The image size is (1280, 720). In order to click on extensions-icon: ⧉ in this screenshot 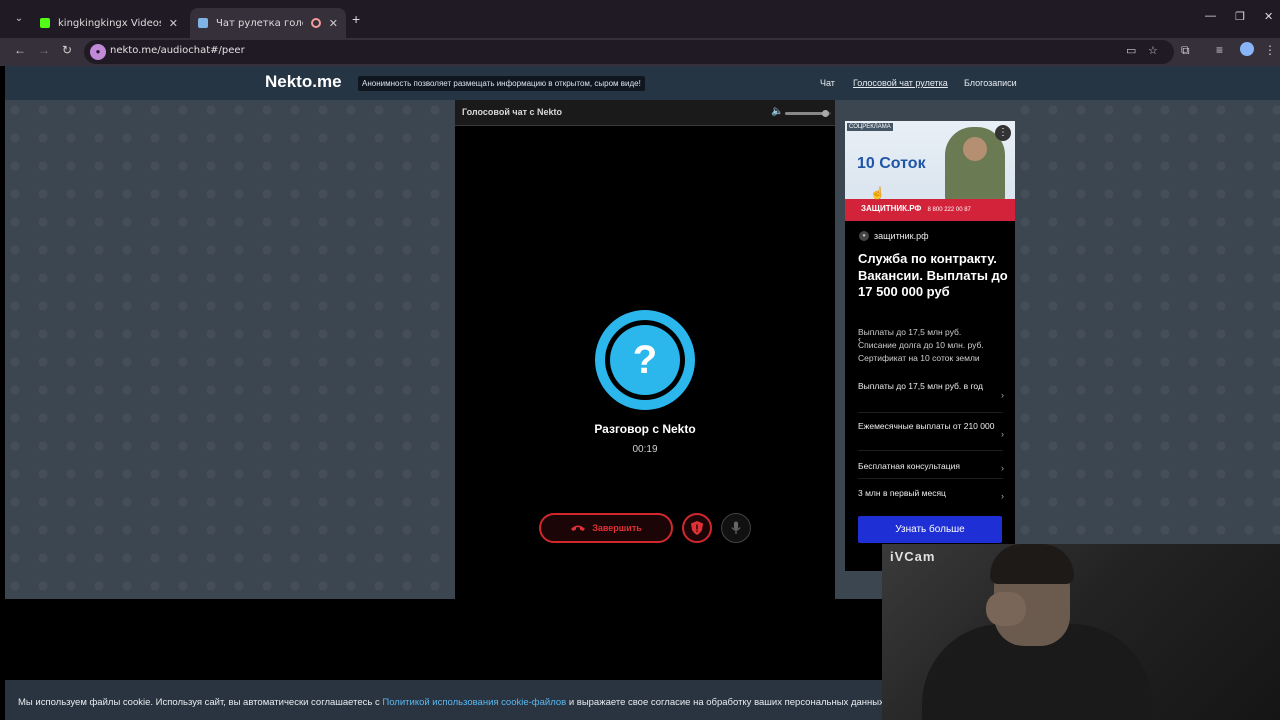, I will do `click(1185, 50)`.